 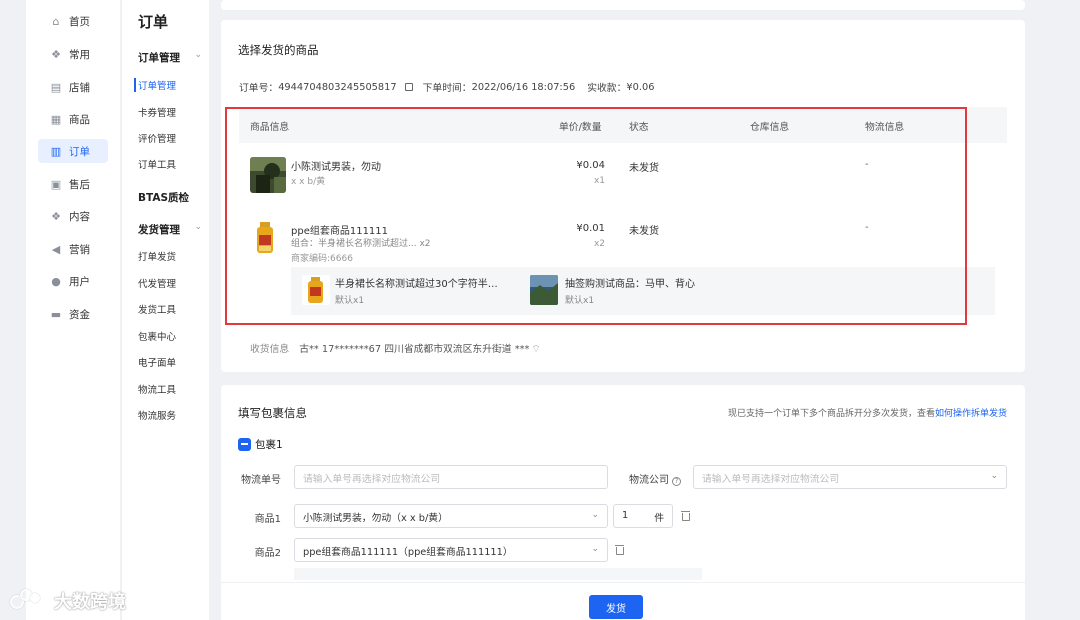 I want to click on subitem-spec: 默认x1, so click(x=350, y=301).